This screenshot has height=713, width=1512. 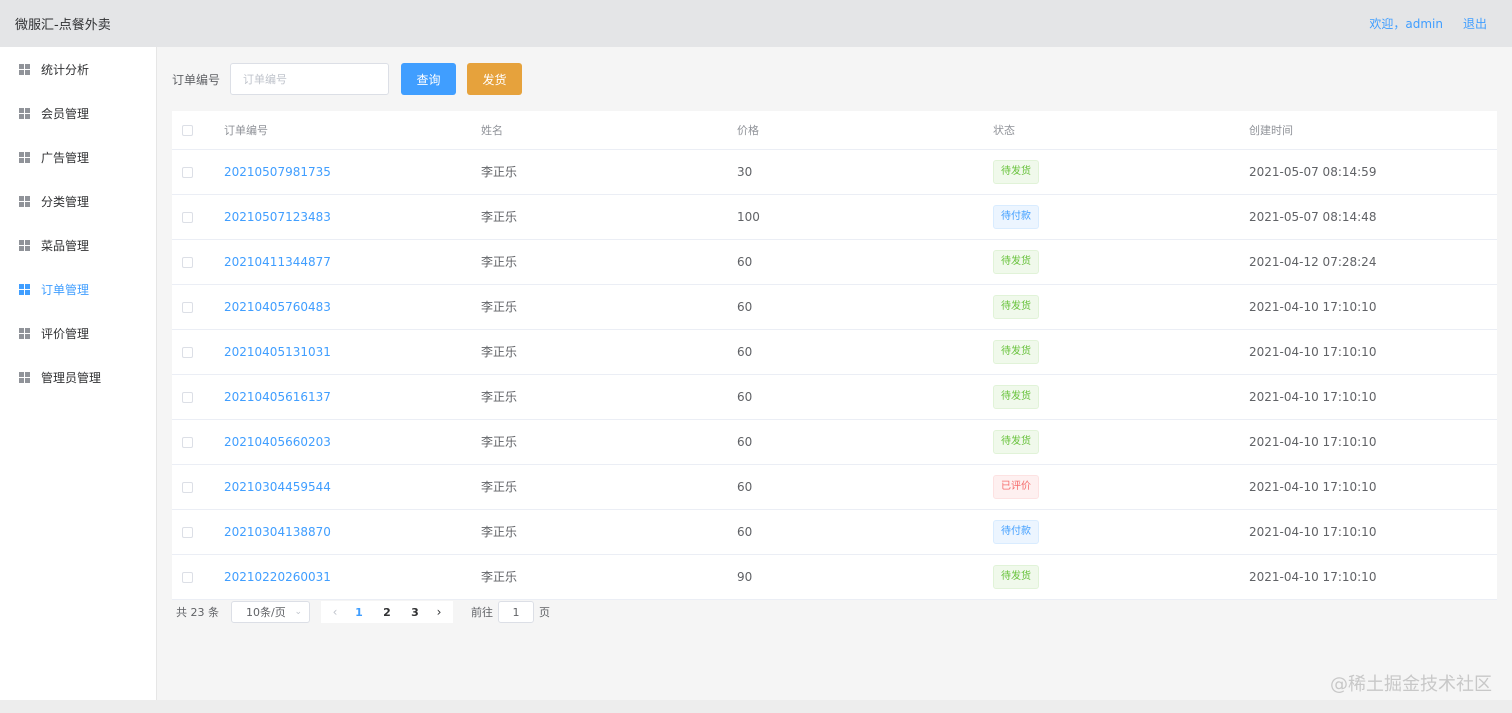 What do you see at coordinates (359, 612) in the screenshot?
I see `page-number-1: 1` at bounding box center [359, 612].